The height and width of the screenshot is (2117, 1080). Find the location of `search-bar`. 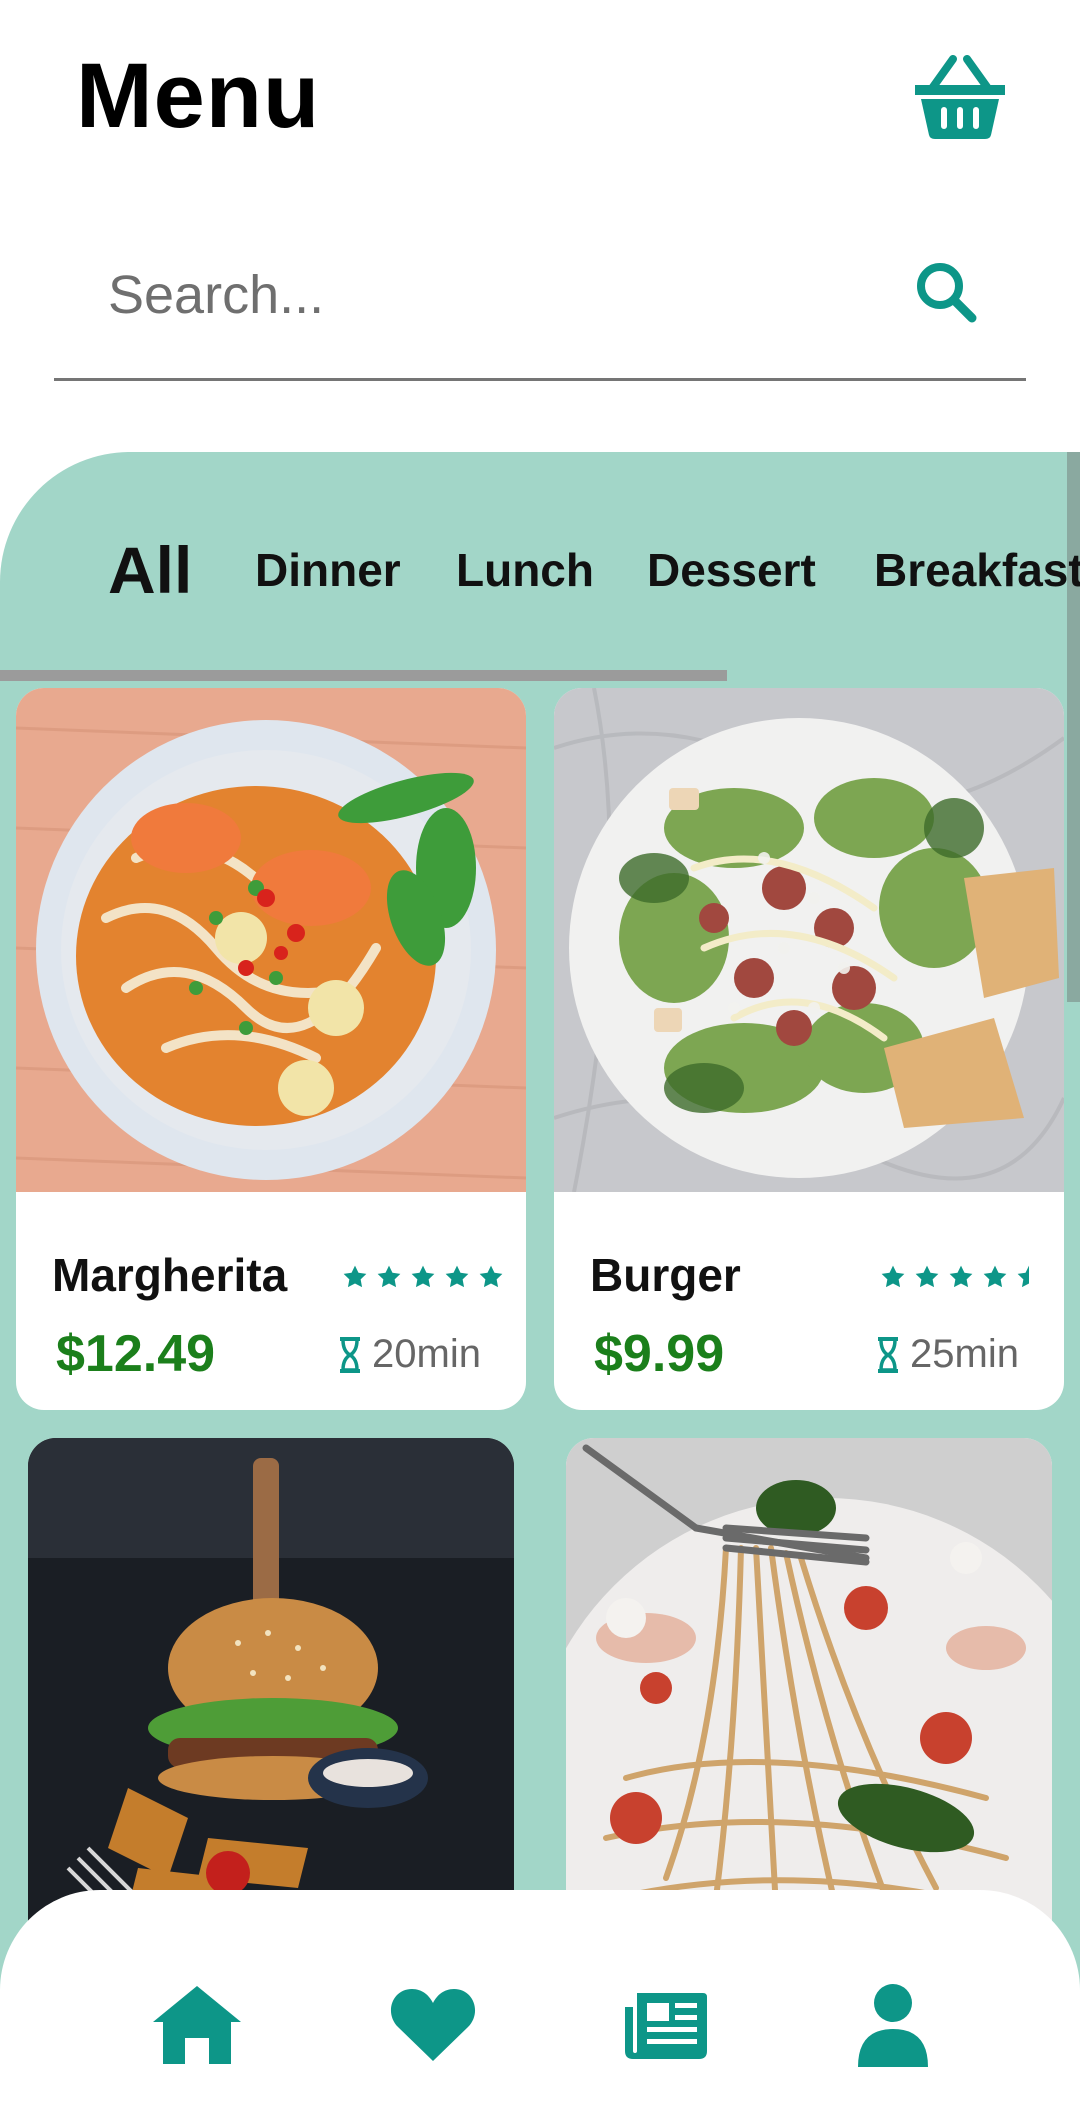

search-bar is located at coordinates (540, 306).